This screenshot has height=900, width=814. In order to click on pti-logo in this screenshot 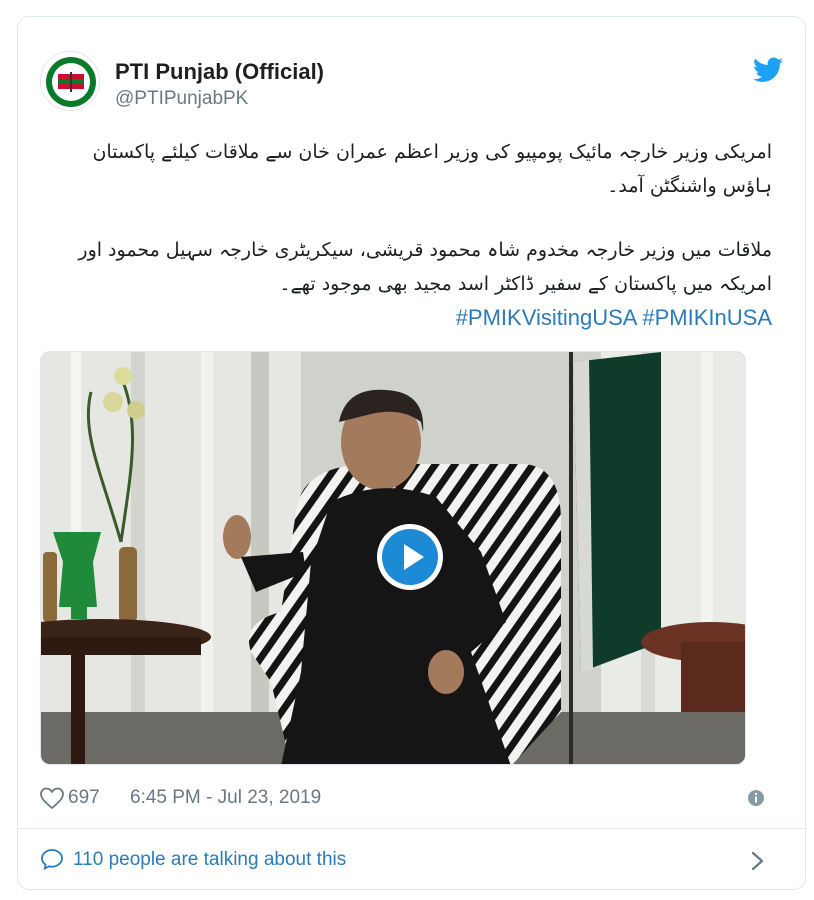, I will do `click(70, 81)`.